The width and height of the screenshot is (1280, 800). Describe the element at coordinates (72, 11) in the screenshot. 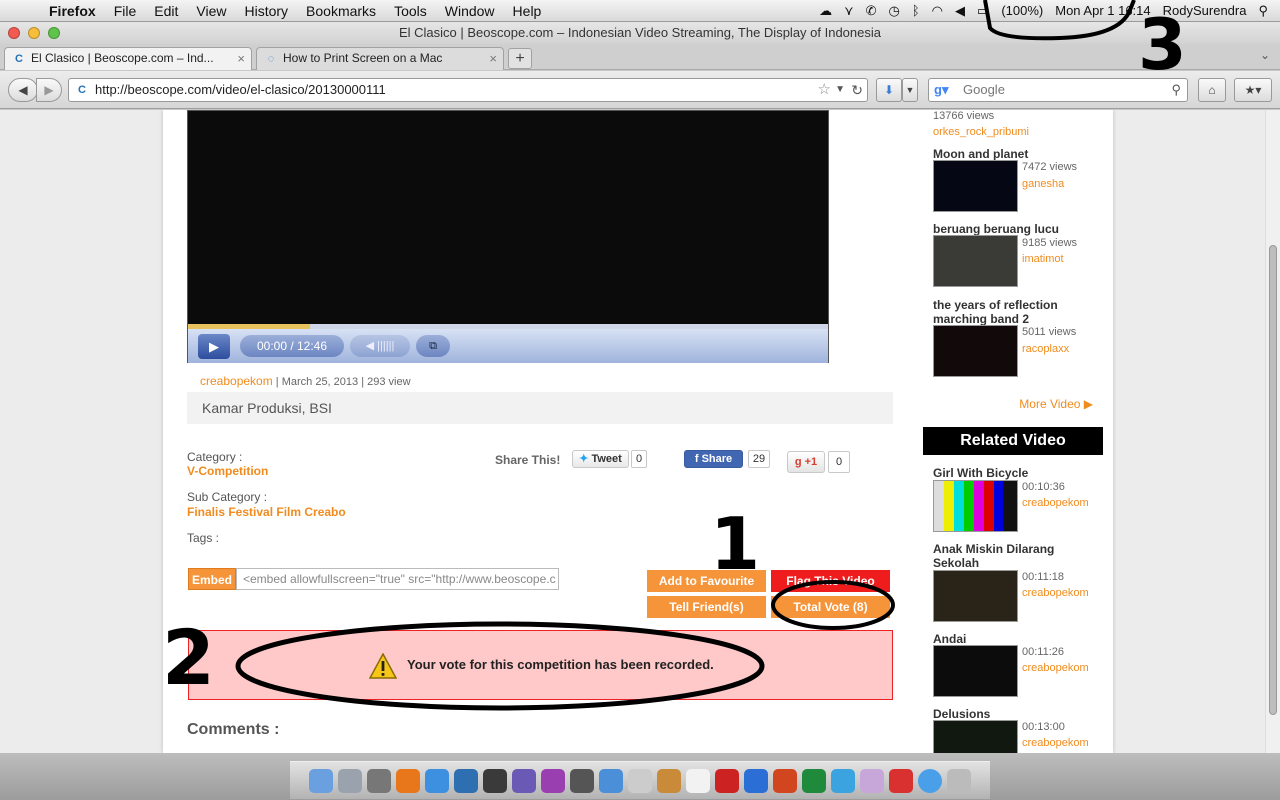

I see `menu-app-name: Firefox` at that location.